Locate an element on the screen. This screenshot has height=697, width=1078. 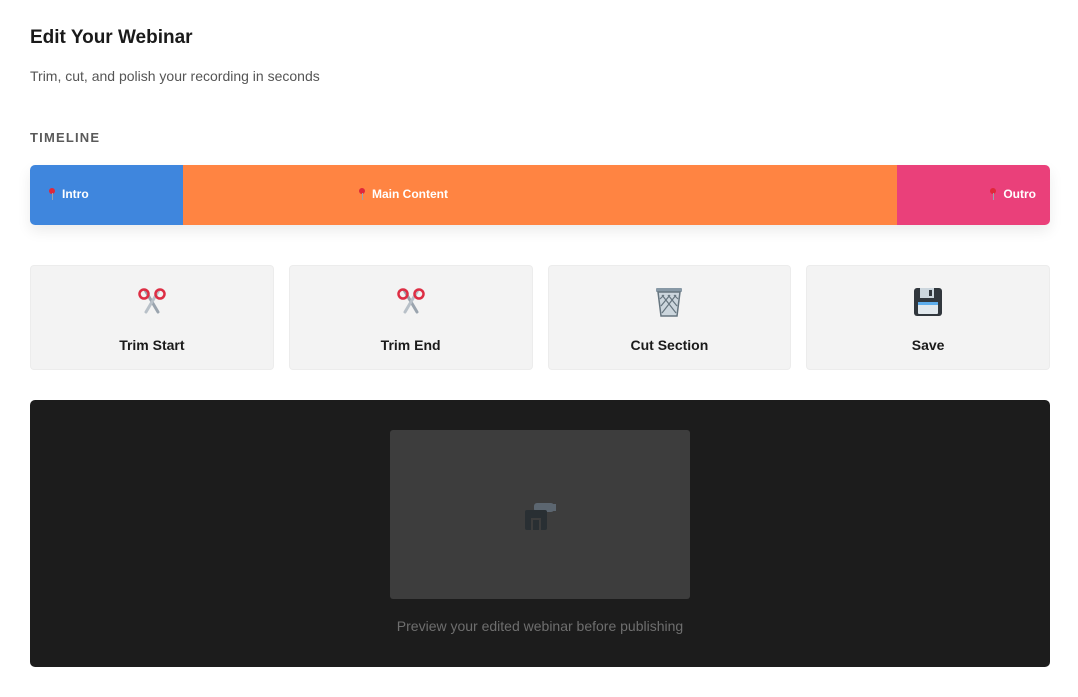
save-button: Save is located at coordinates (928, 317).